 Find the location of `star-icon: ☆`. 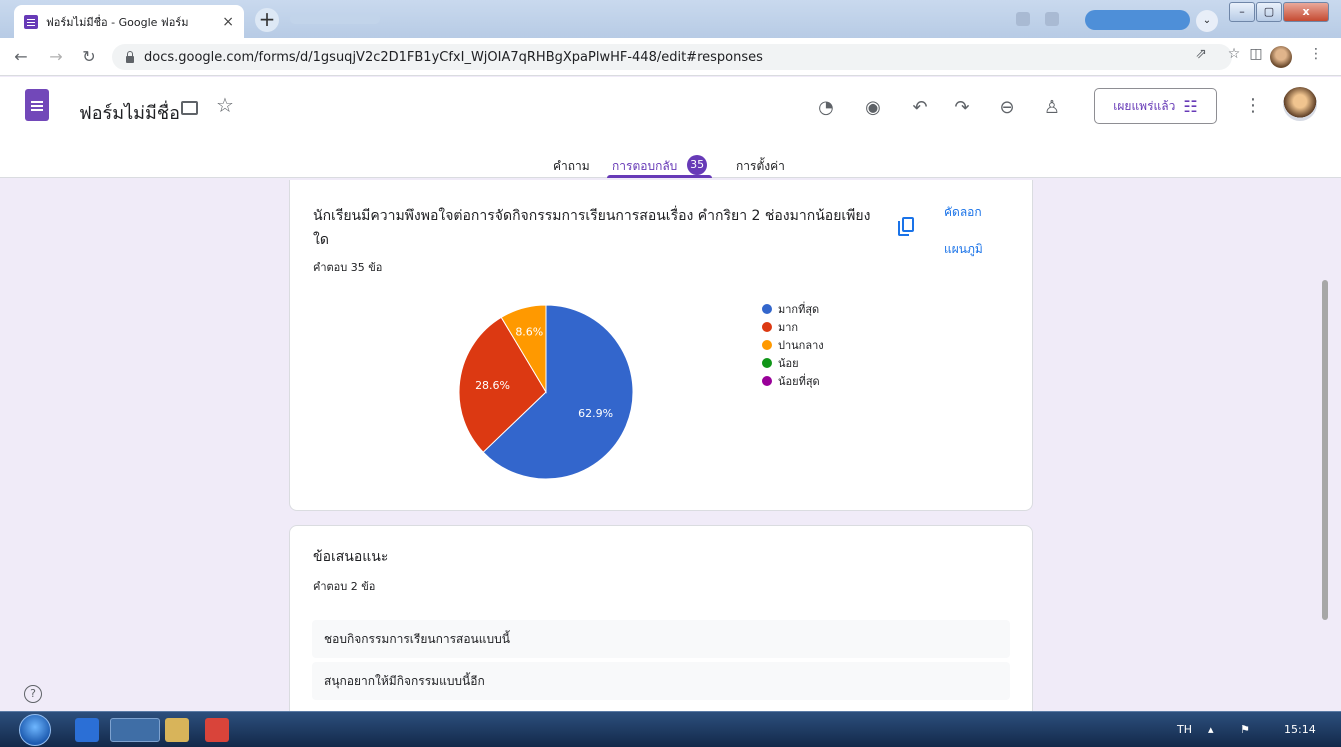

star-icon: ☆ is located at coordinates (225, 105).